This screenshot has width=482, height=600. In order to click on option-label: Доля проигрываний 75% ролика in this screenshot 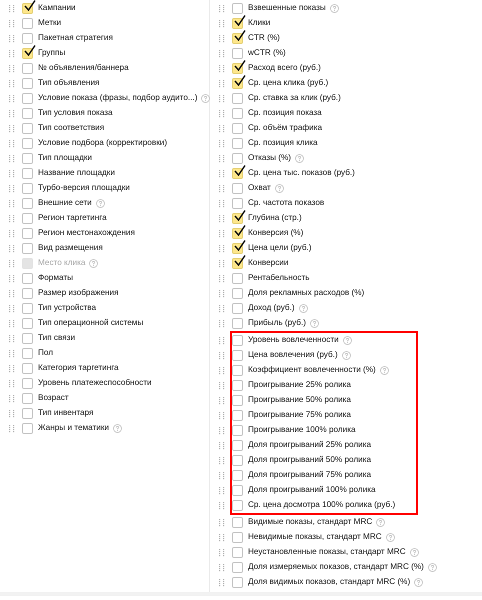, I will do `click(310, 475)`.